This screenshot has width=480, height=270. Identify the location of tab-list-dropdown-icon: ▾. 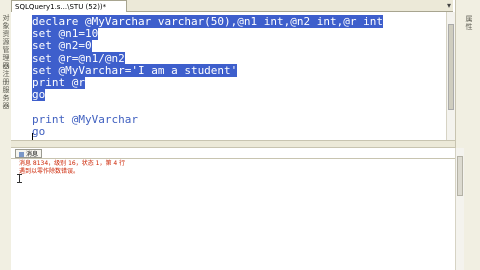
(449, 6).